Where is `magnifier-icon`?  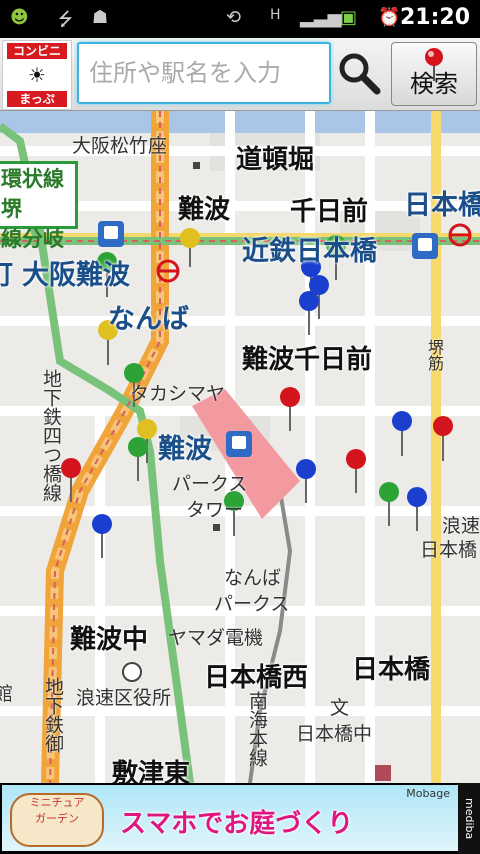
magnifier-icon is located at coordinates (359, 73).